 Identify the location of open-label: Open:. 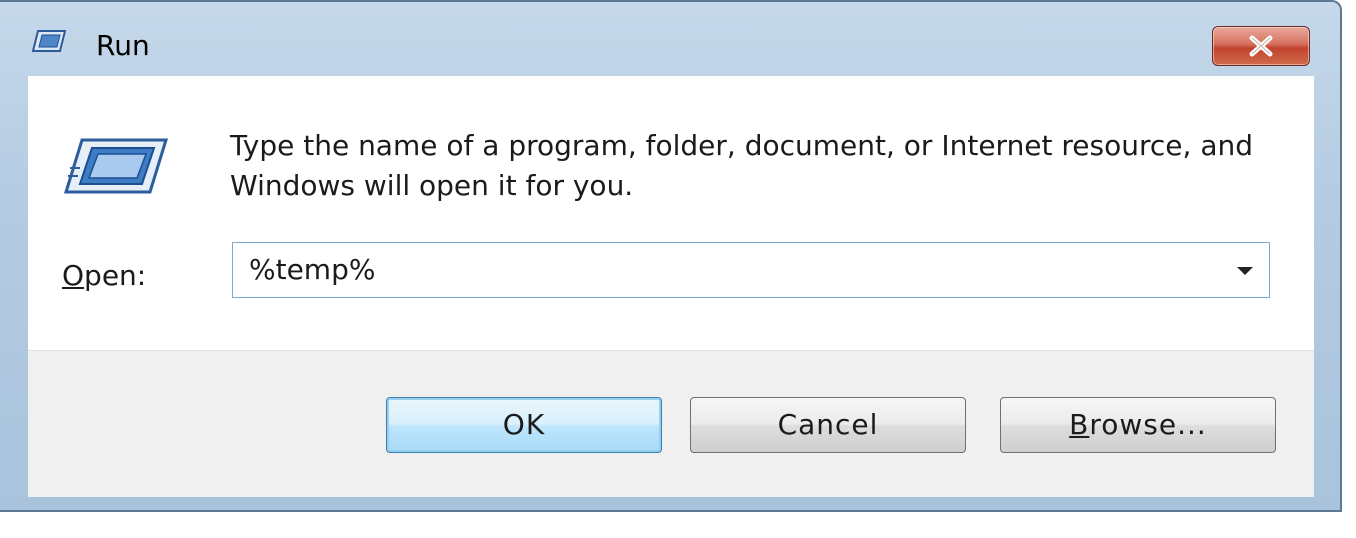
(104, 276).